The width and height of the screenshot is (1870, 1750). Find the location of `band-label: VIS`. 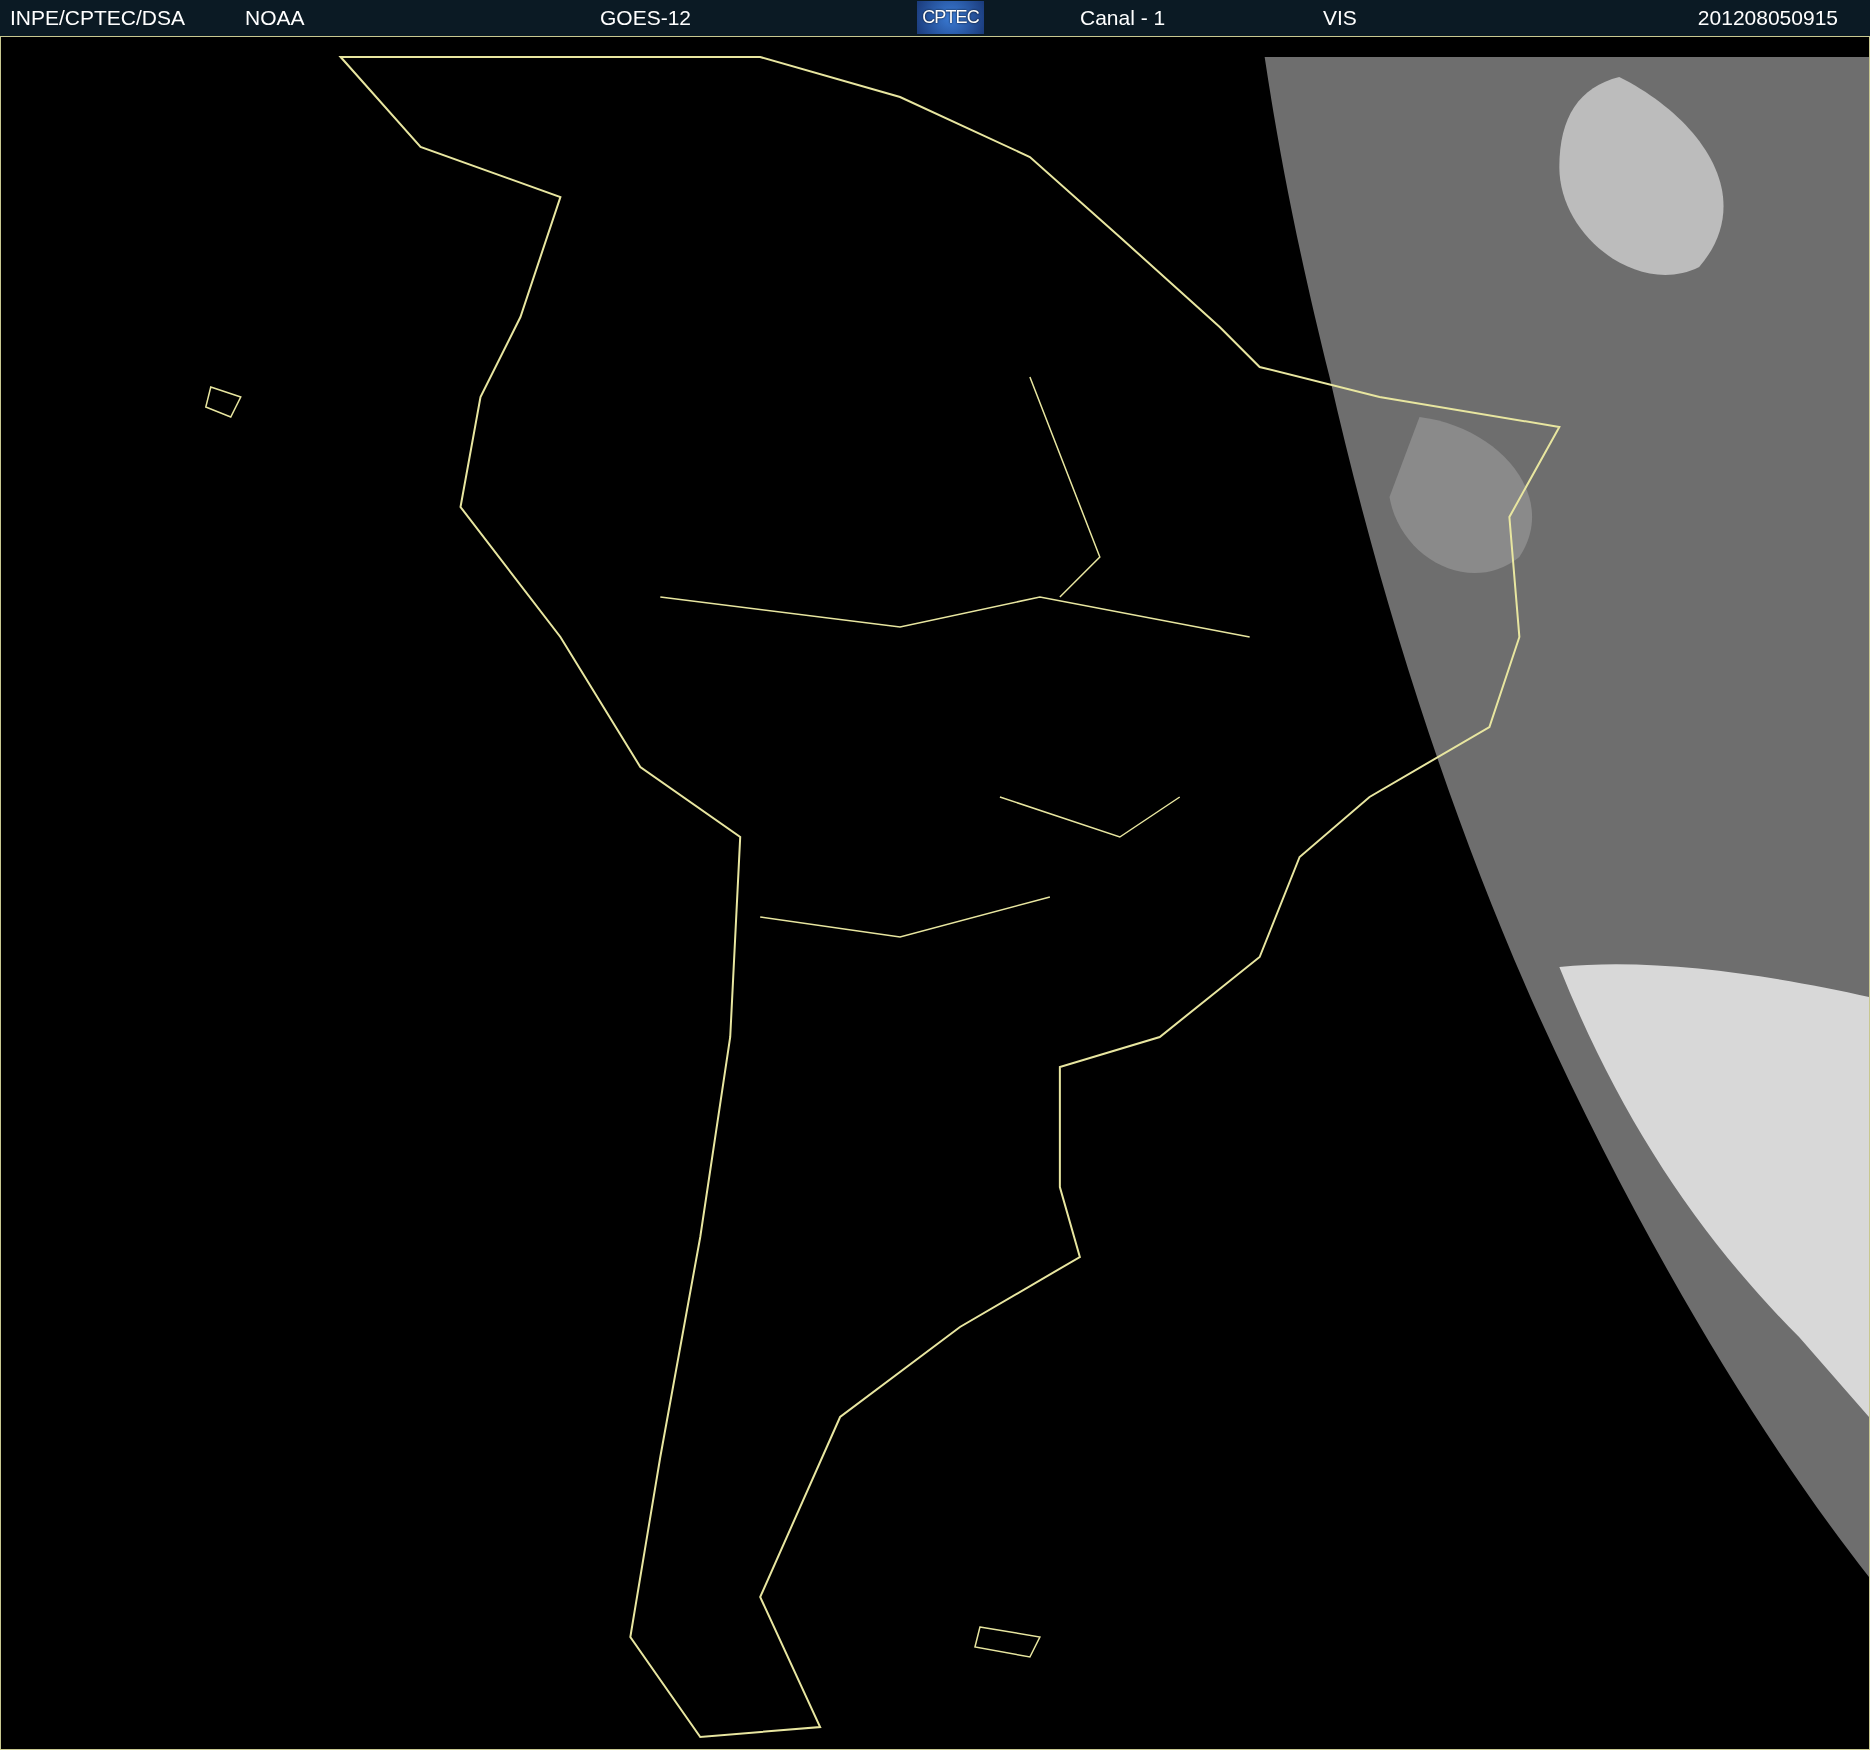

band-label: VIS is located at coordinates (1340, 18).